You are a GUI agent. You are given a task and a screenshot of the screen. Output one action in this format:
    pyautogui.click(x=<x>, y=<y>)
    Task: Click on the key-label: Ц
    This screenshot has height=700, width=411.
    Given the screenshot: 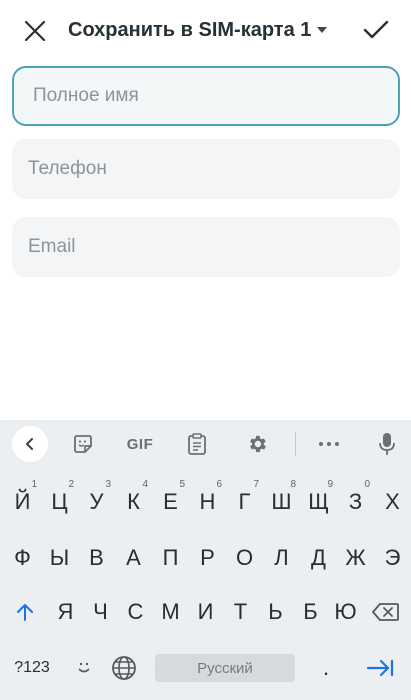 What is the action you would take?
    pyautogui.click(x=59, y=501)
    